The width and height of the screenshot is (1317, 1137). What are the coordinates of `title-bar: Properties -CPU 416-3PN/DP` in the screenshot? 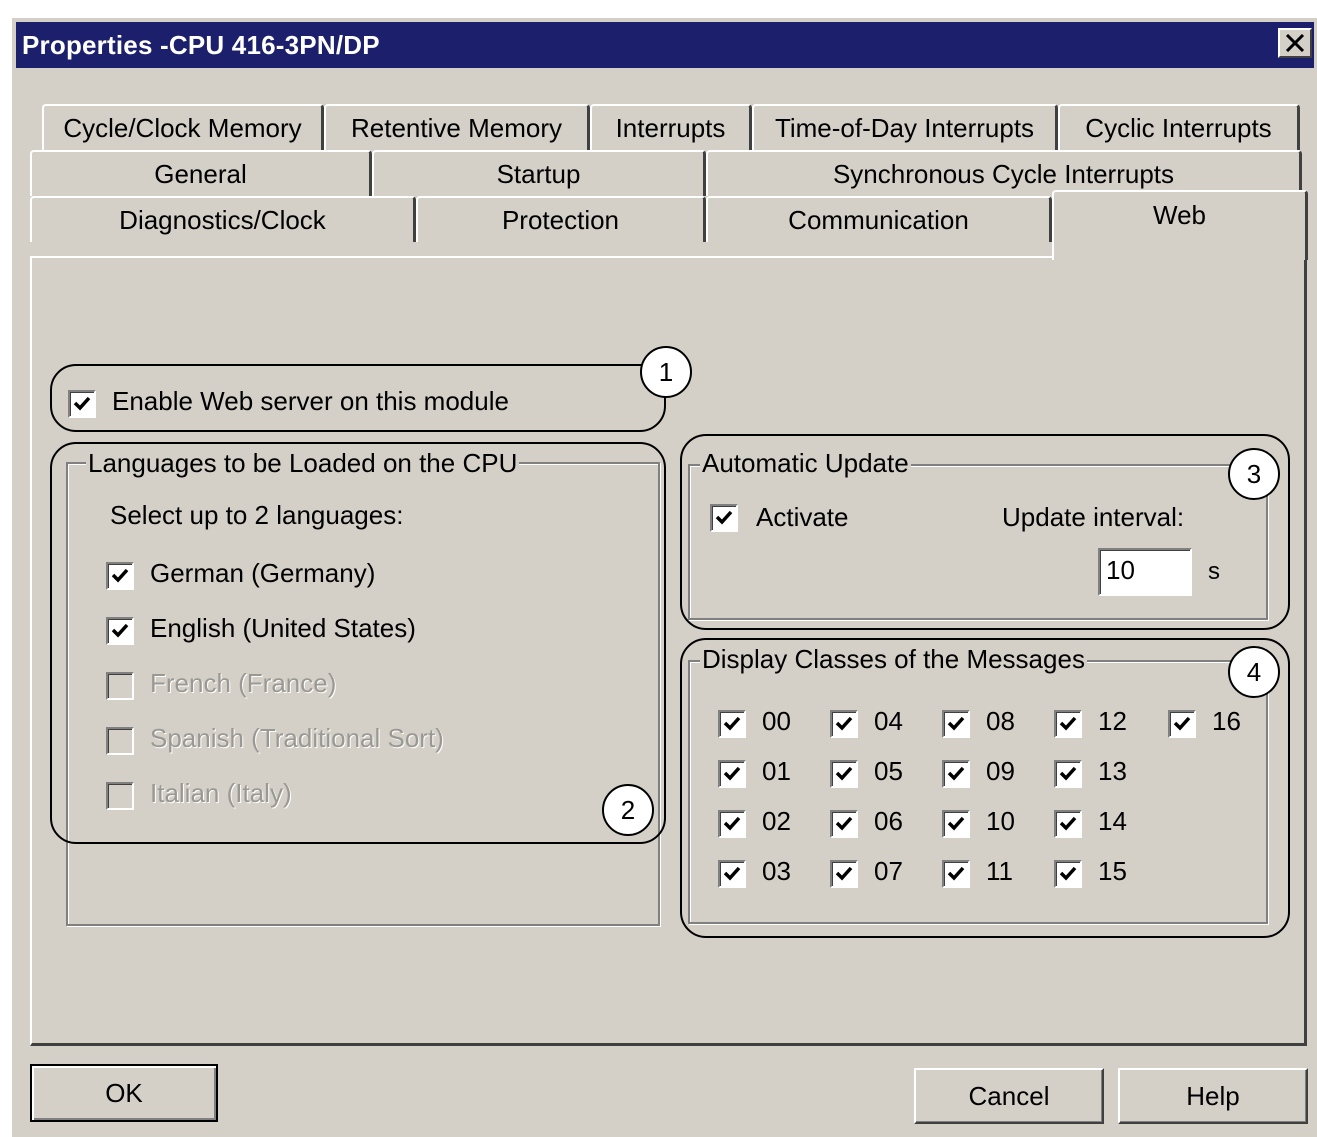 It's located at (665, 45).